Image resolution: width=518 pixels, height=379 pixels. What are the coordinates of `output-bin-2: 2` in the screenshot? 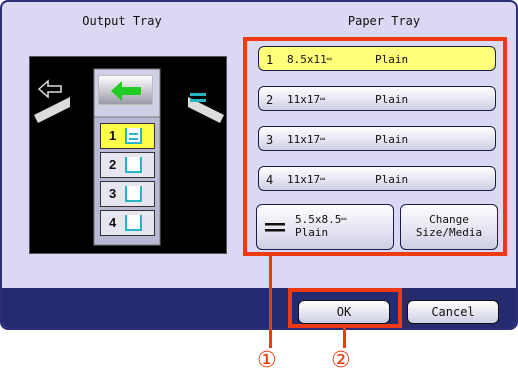 It's located at (127, 165).